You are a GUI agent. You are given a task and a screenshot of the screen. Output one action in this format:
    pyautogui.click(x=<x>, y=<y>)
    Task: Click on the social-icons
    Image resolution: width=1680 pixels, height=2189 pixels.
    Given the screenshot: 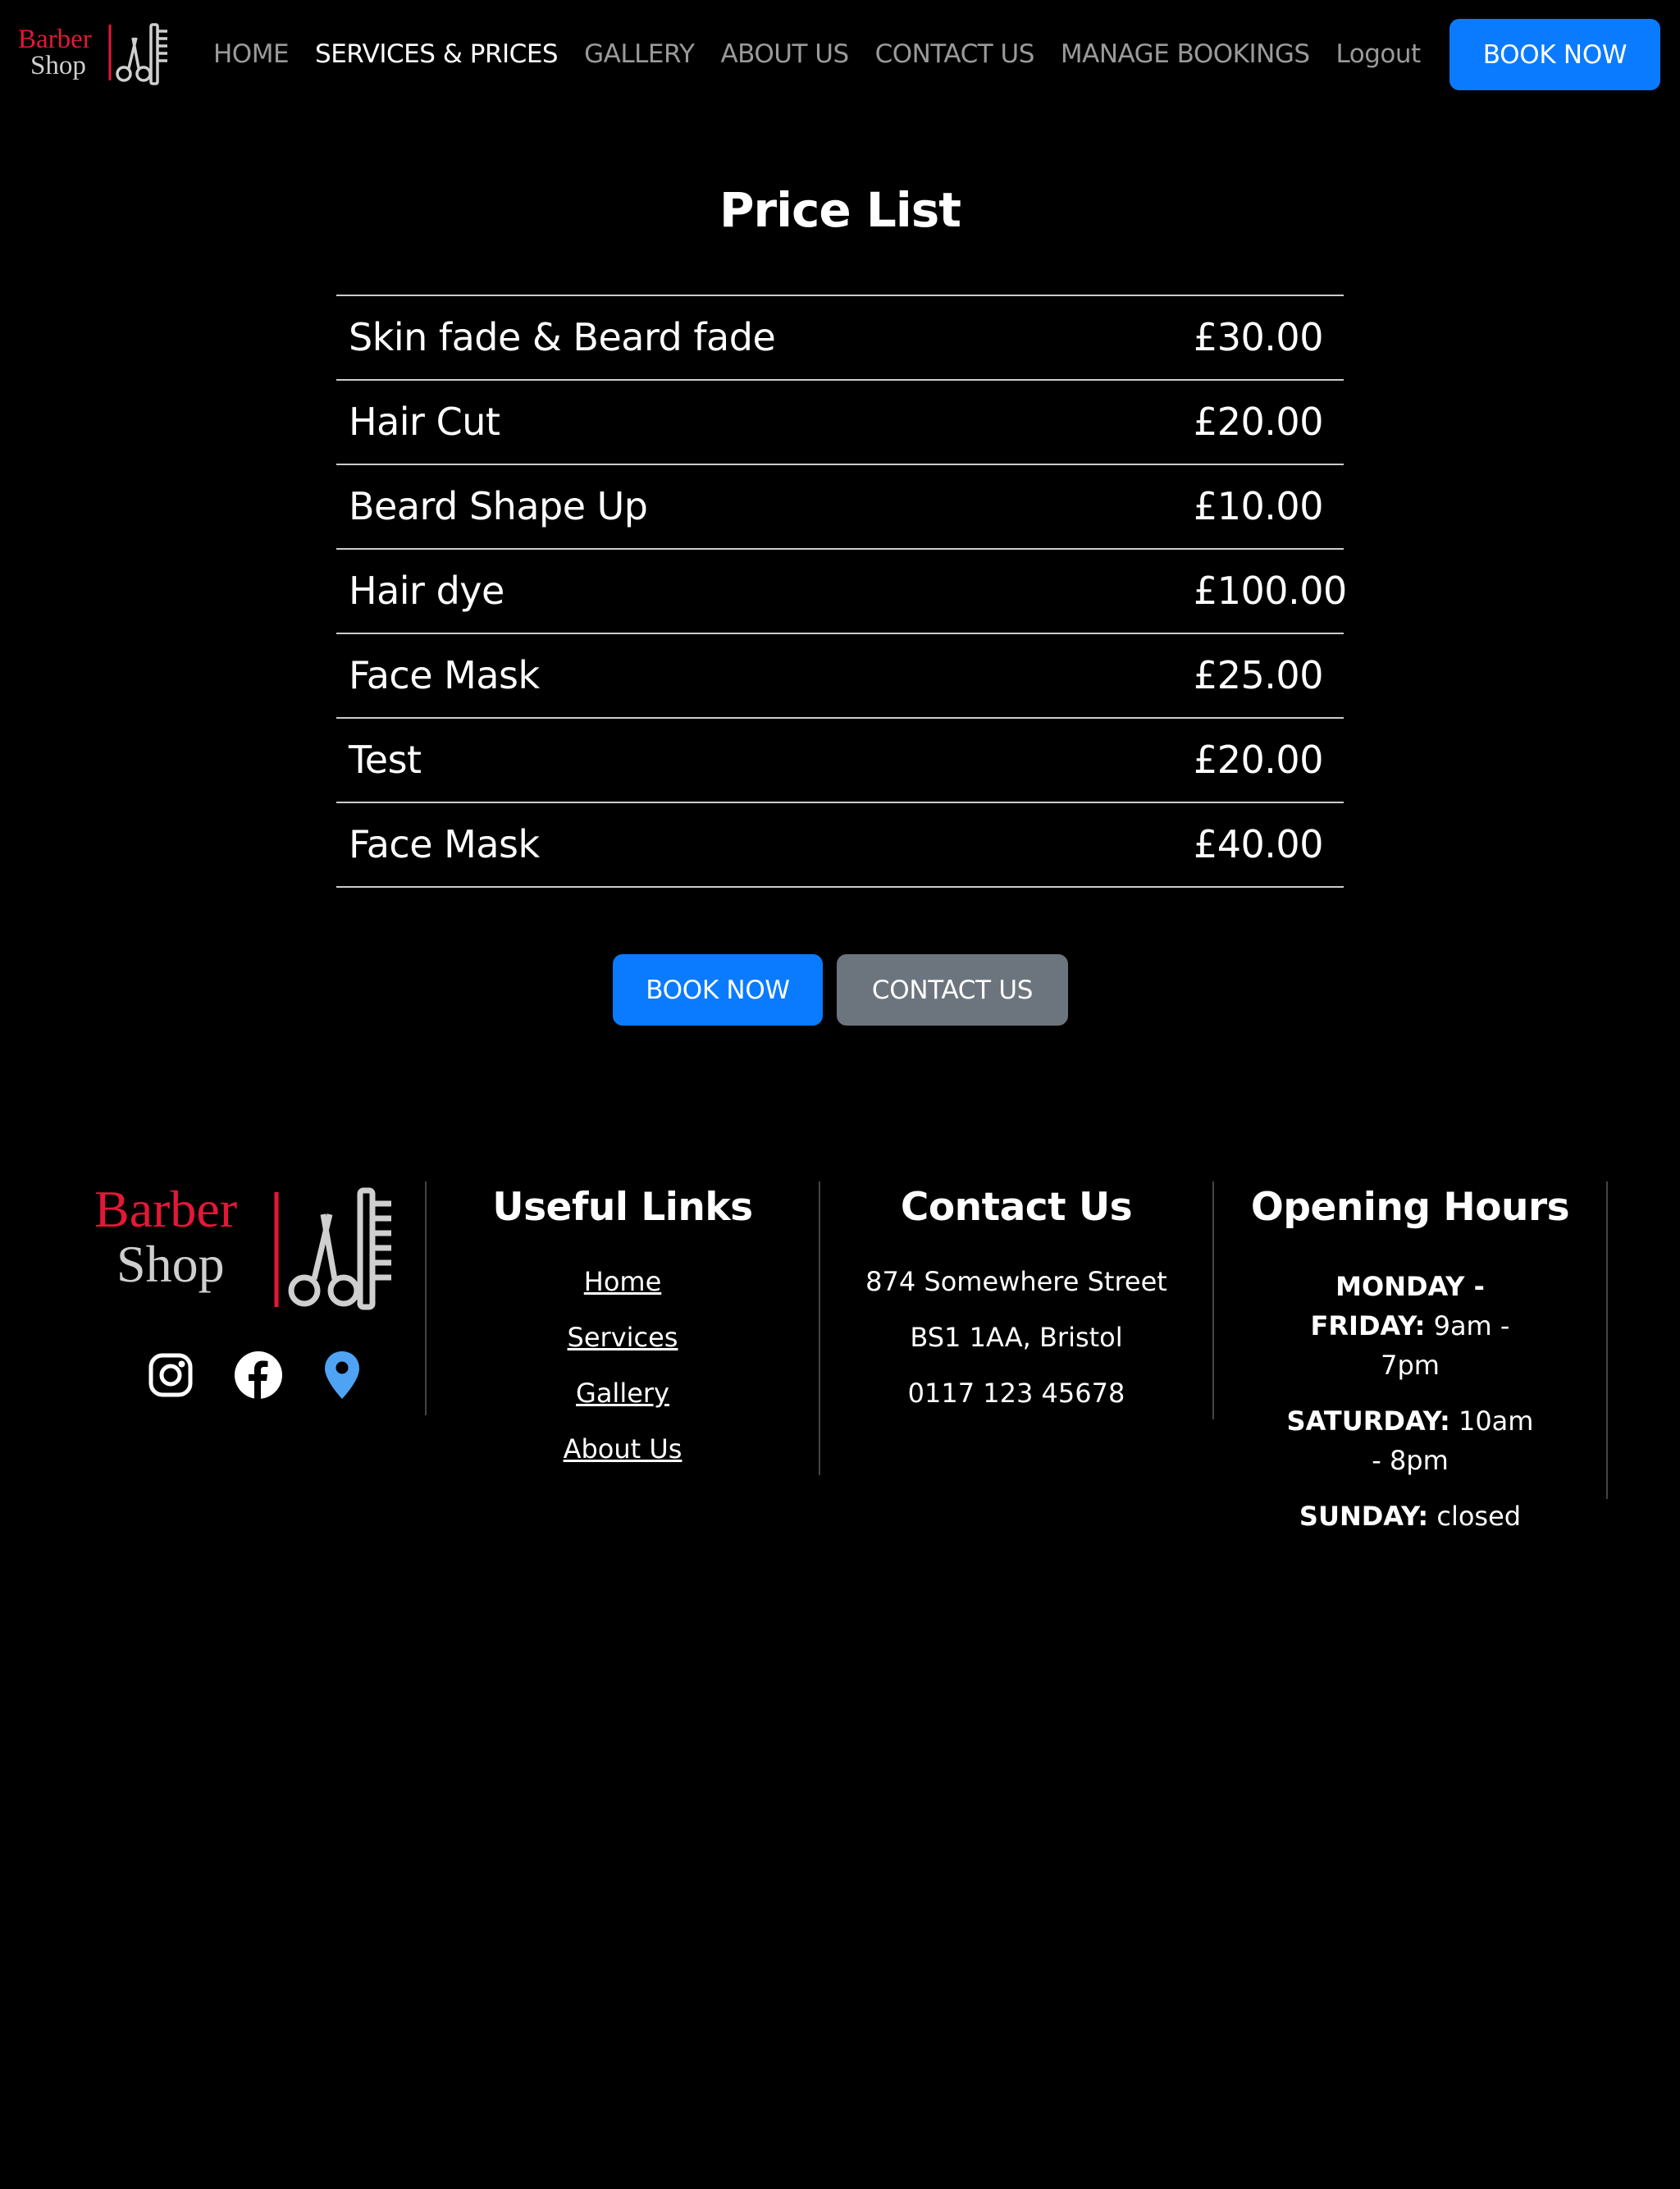 What is the action you would take?
    pyautogui.click(x=255, y=1377)
    